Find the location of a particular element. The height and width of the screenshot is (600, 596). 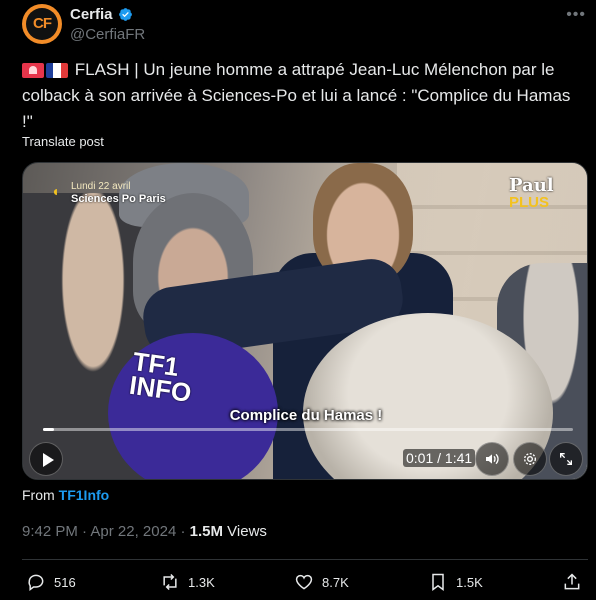

video-progress-fill is located at coordinates (48, 429).